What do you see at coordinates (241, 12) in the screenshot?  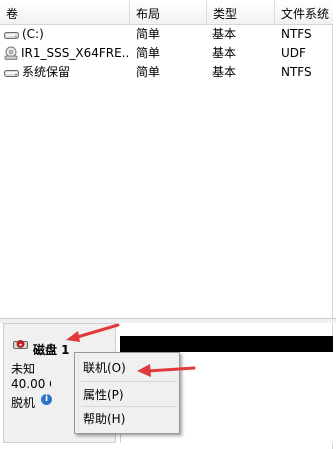 I see `column-header-type: 类型` at bounding box center [241, 12].